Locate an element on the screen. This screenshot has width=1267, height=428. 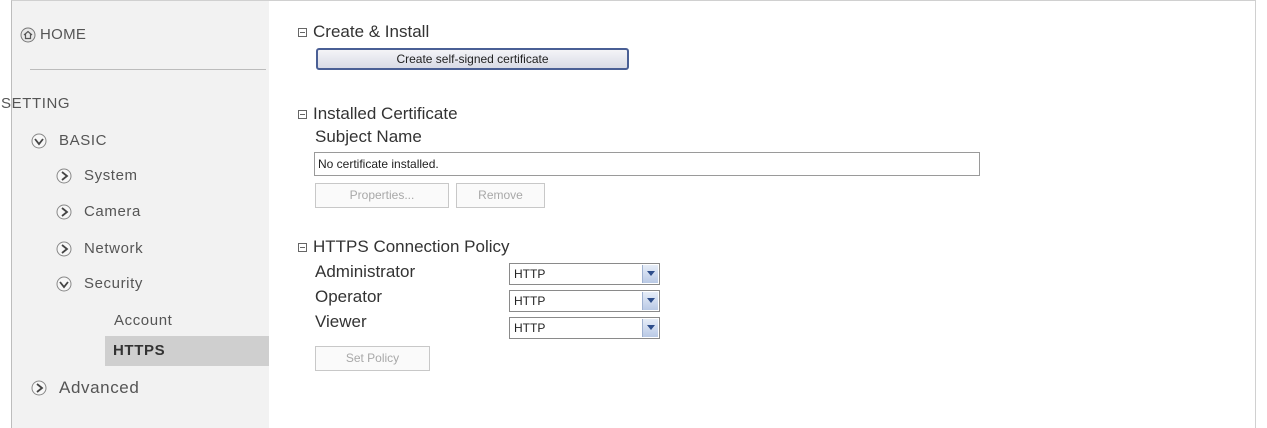
section-title-text: Installed Certificate is located at coordinates (385, 113).